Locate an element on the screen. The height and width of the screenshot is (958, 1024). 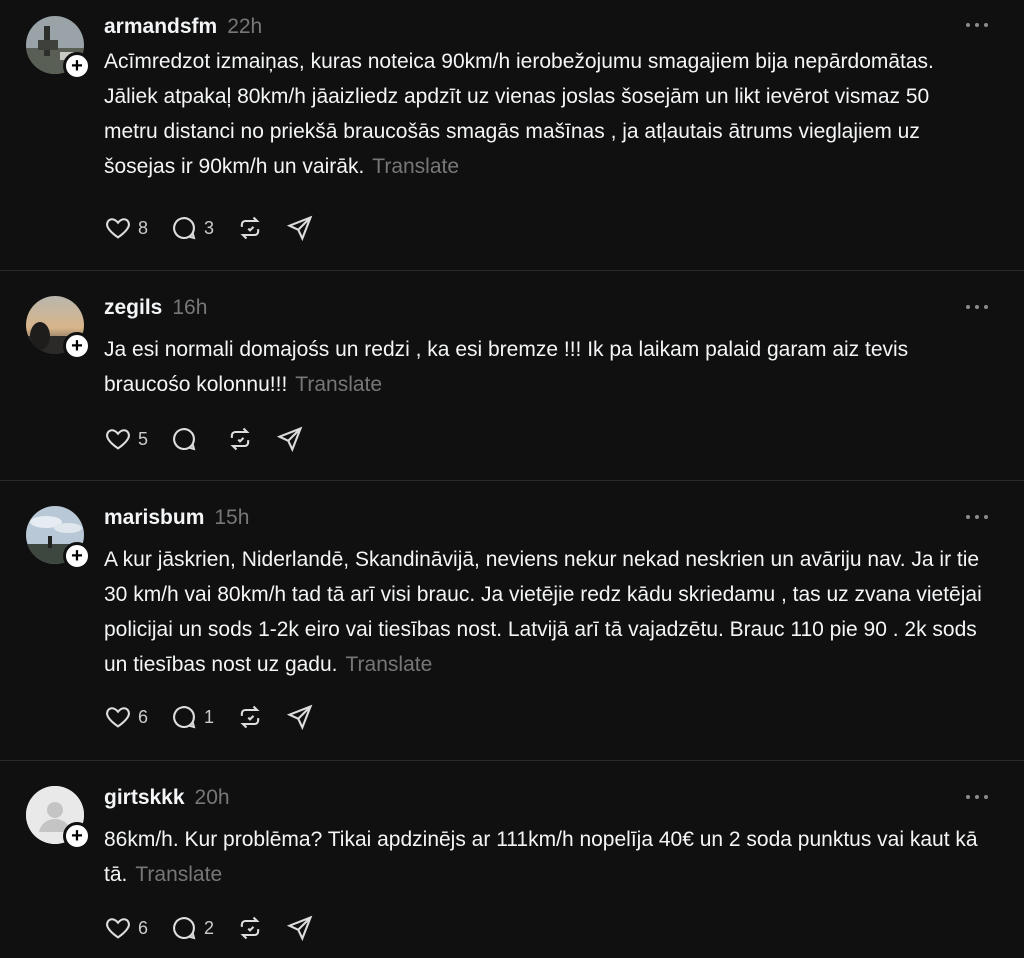
post-header: armandsfm 22h is located at coordinates (183, 27).